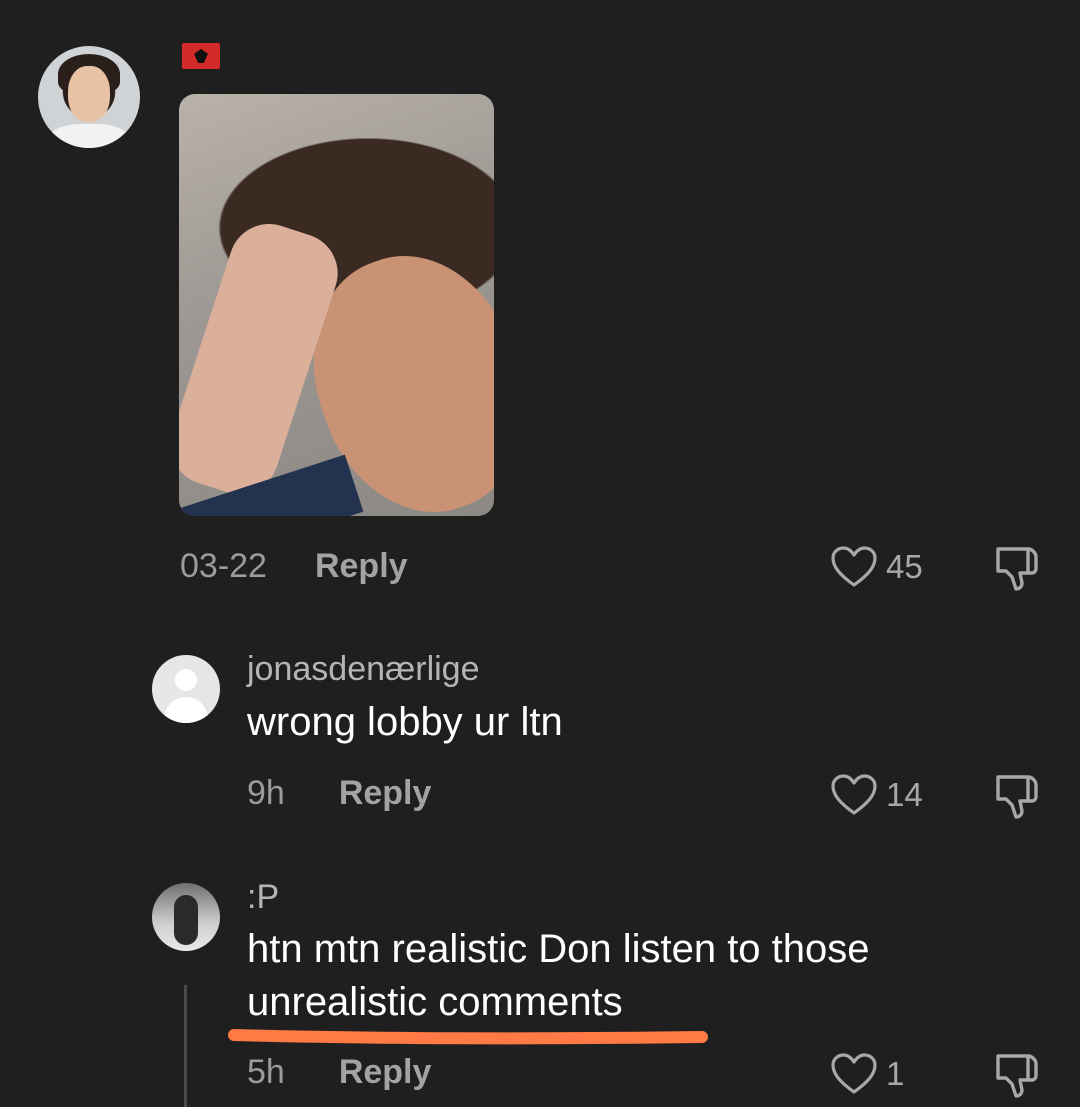 Image resolution: width=1080 pixels, height=1107 pixels. Describe the element at coordinates (336, 305) in the screenshot. I see `comment-photo` at that location.